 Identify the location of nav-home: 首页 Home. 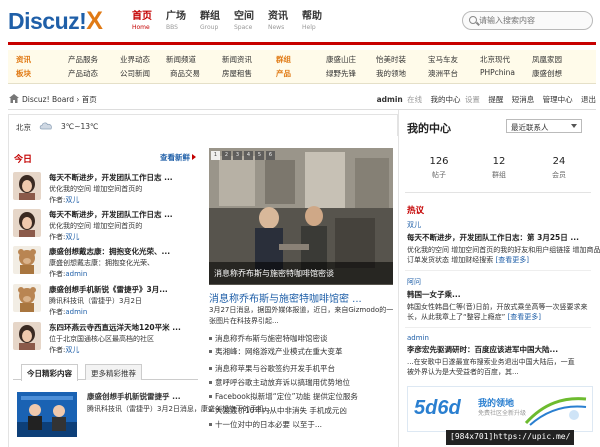
(149, 21).